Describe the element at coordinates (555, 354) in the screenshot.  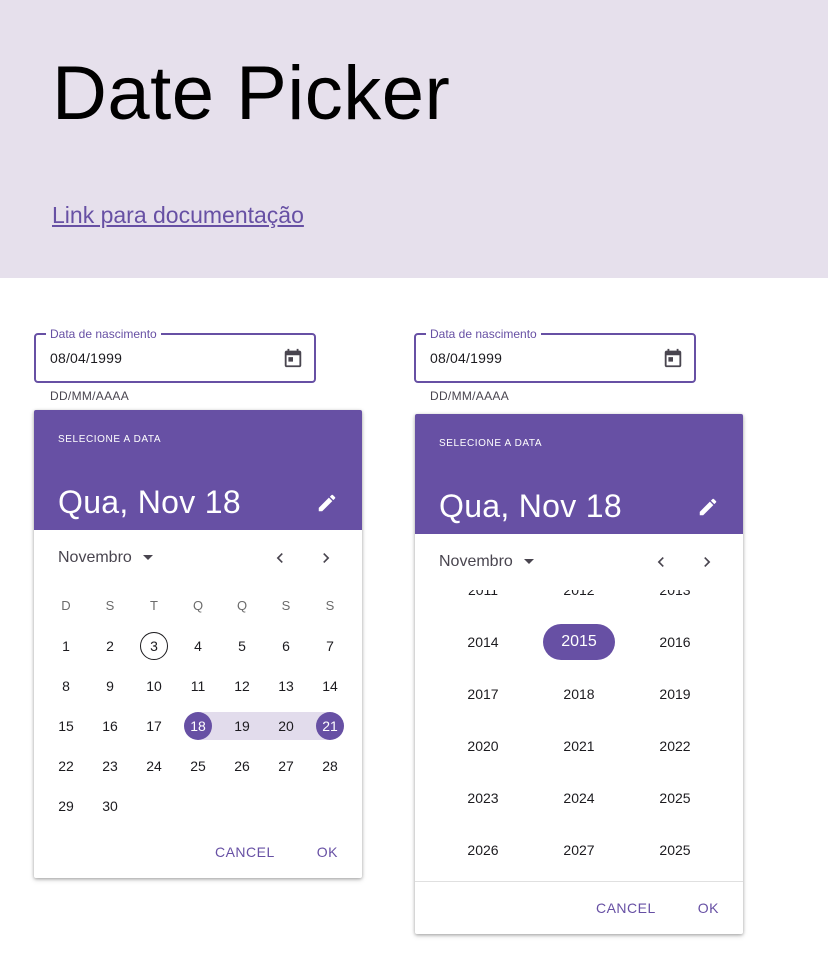
I see `birthdate-field-right: Data de nascimento 08/04/1999` at that location.